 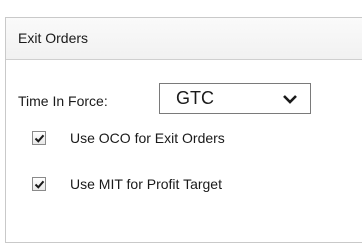 What do you see at coordinates (290, 99) in the screenshot?
I see `chevron-down-icon` at bounding box center [290, 99].